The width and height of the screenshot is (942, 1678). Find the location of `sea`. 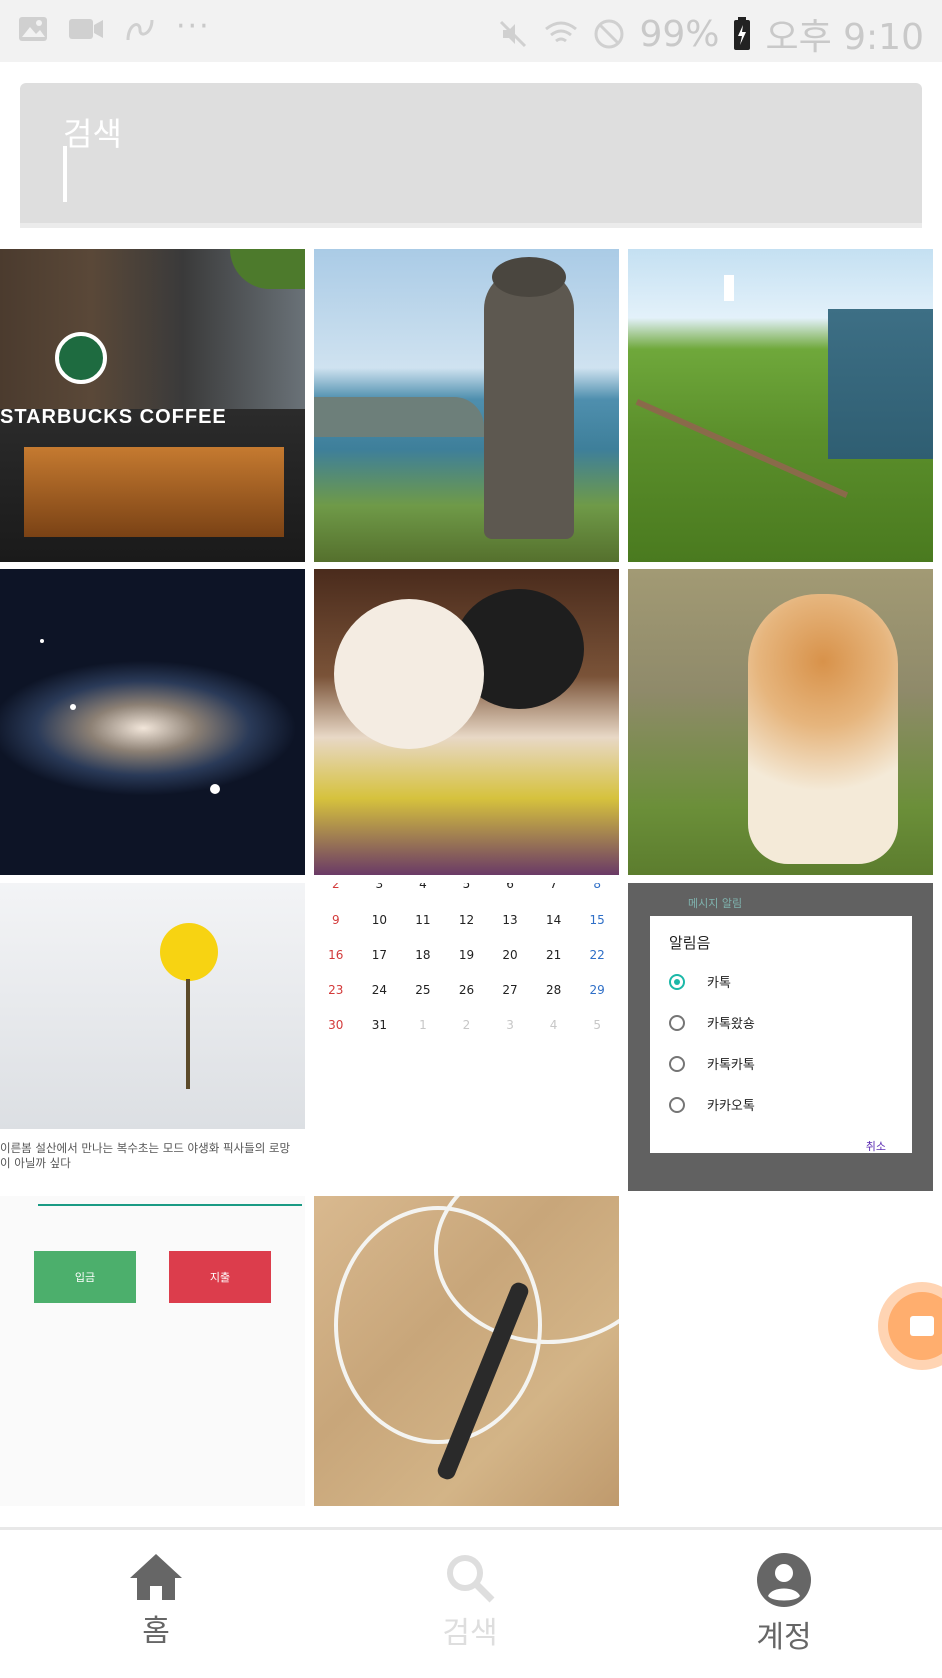

sea is located at coordinates (880, 384).